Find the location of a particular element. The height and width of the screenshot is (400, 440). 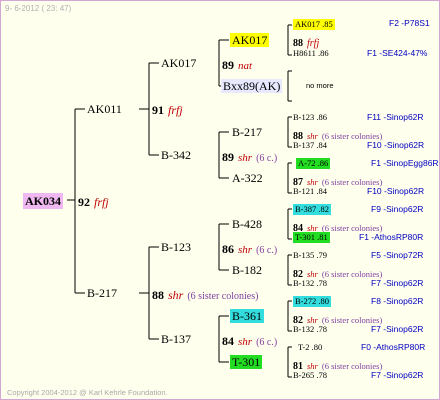

g4-top-4: B-387 .82 is located at coordinates (312, 209).